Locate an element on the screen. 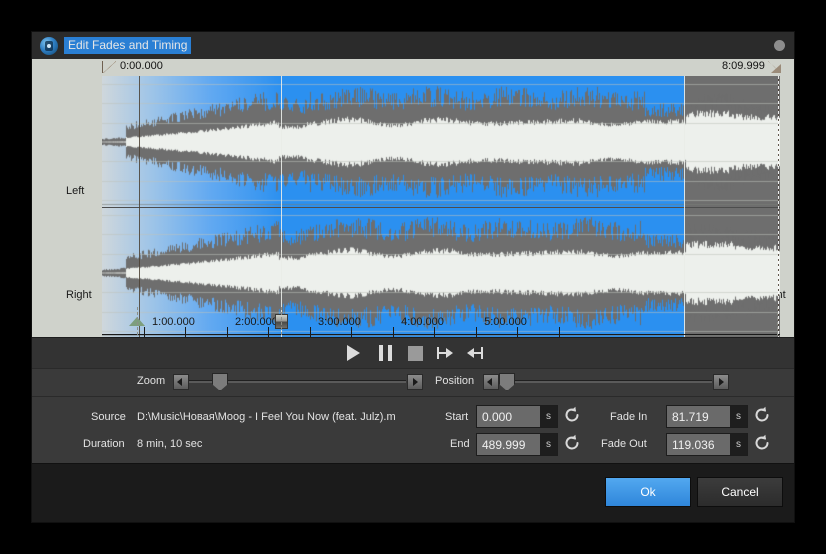 This screenshot has width=826, height=554. fade-in-reset-button is located at coordinates (762, 415).